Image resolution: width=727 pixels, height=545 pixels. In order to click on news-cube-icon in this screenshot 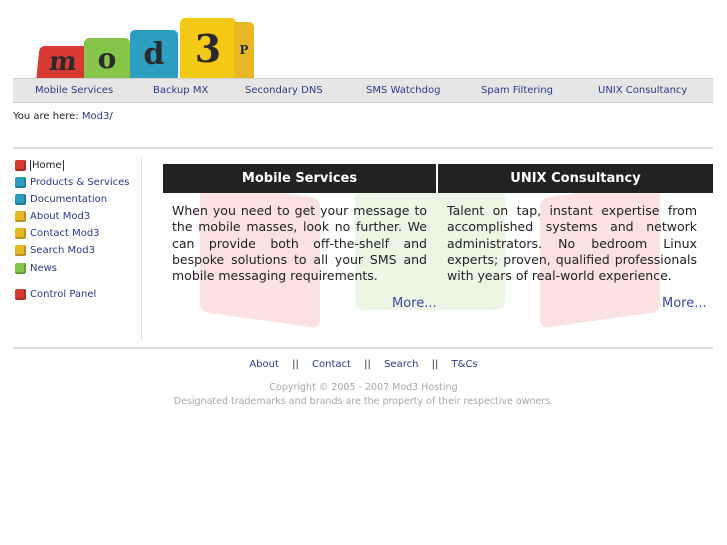, I will do `click(20, 268)`.